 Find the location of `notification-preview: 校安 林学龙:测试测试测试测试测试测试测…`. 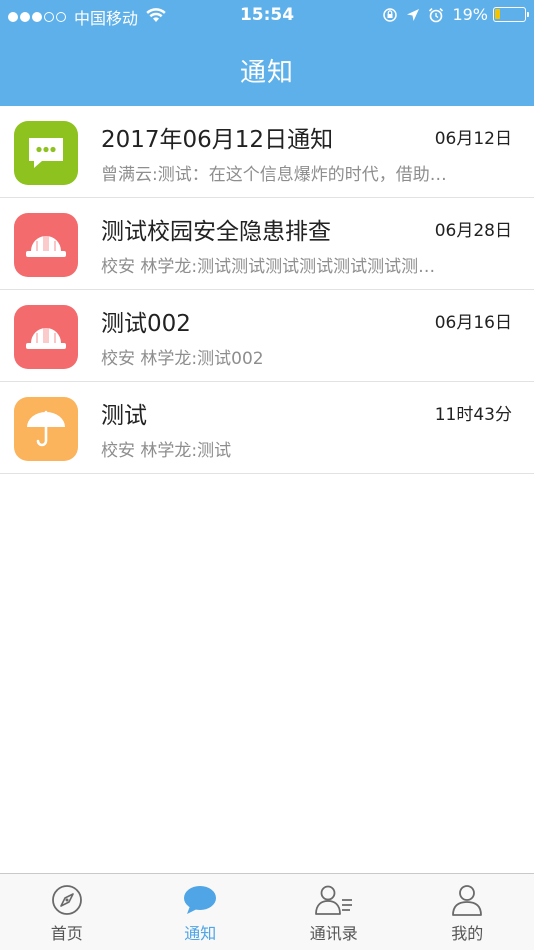

notification-preview: 校安 林学龙:测试测试测试测试测试测试测… is located at coordinates (268, 267).